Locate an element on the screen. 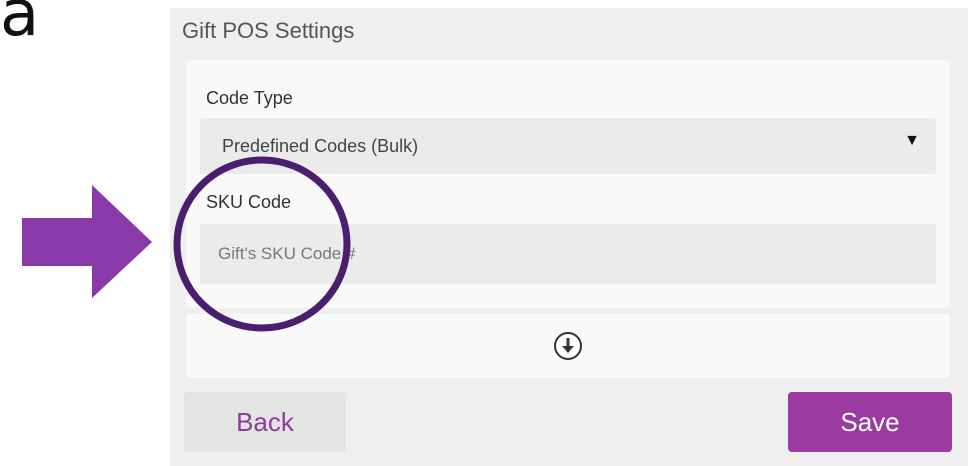 This screenshot has width=976, height=466. code-type-label: Code Type is located at coordinates (249, 98).